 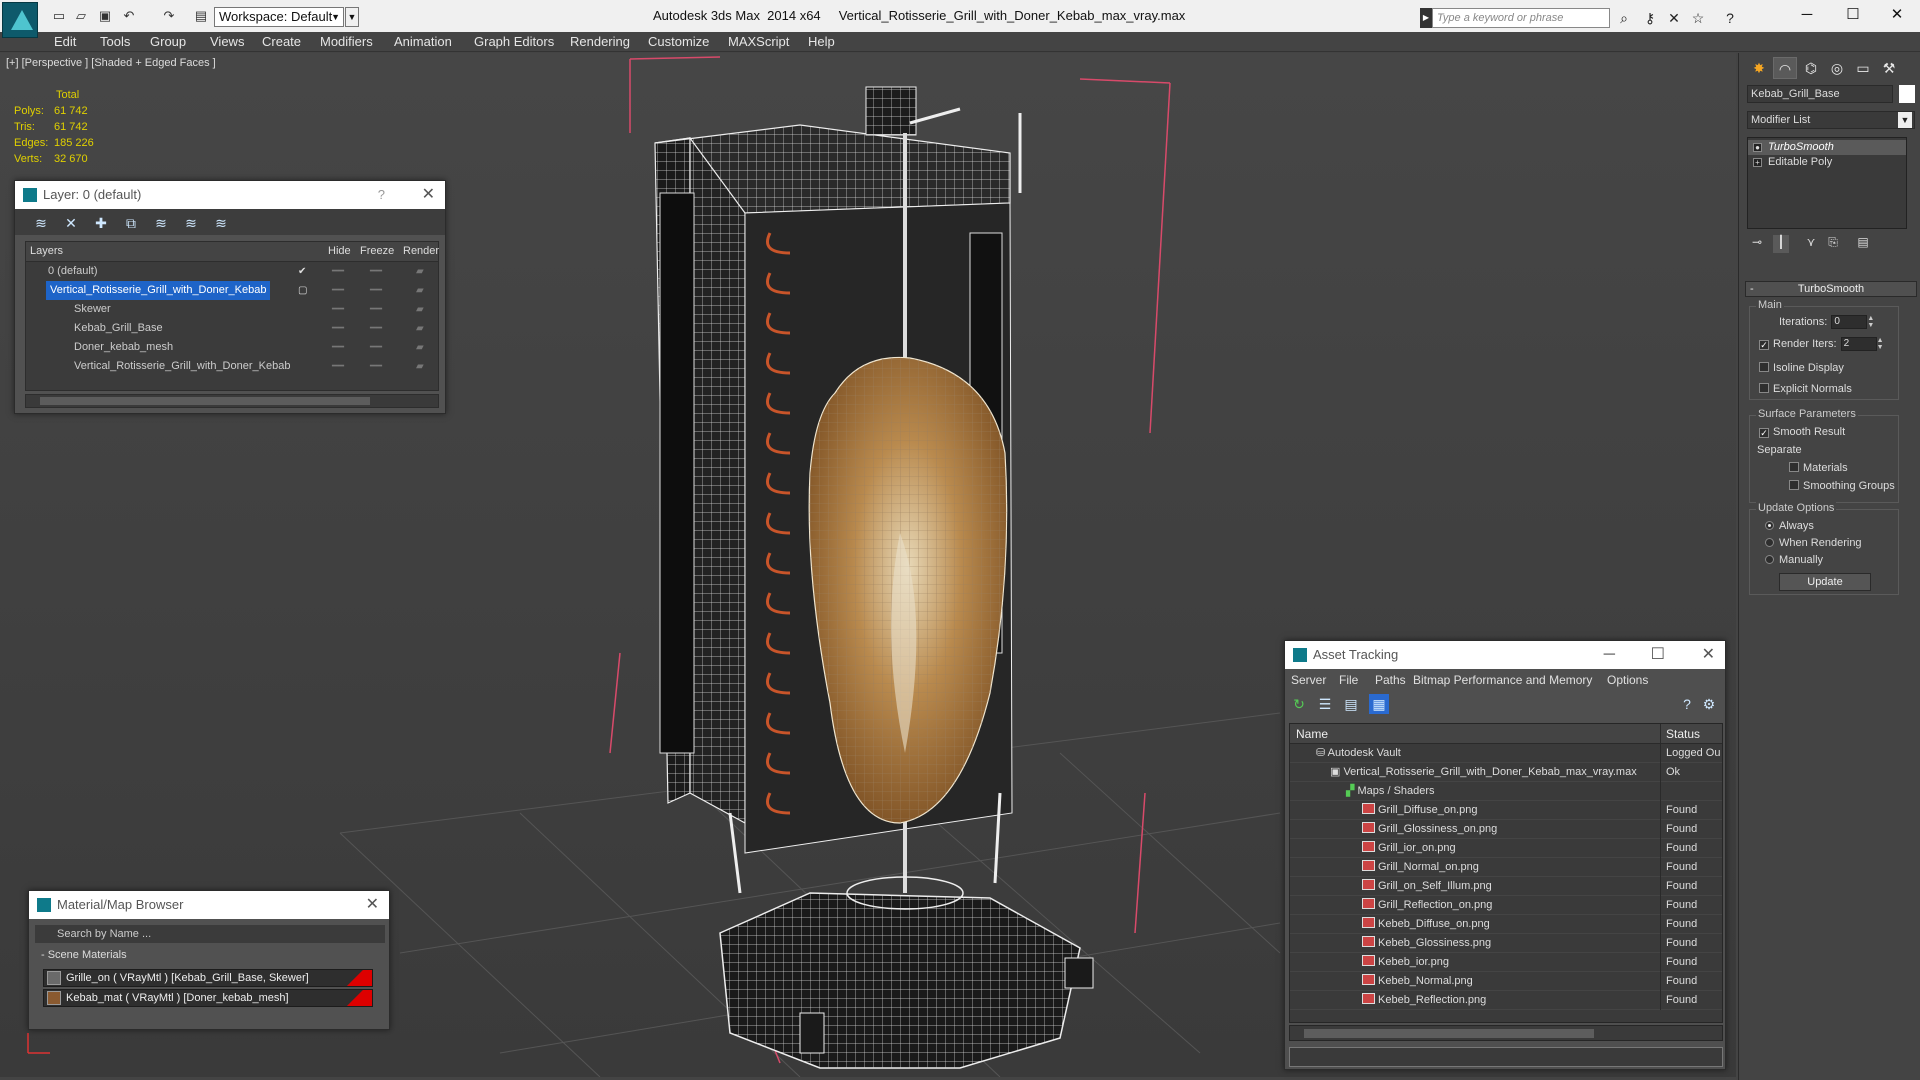 I want to click on rollout-header: - TurboSmooth, so click(x=1831, y=289).